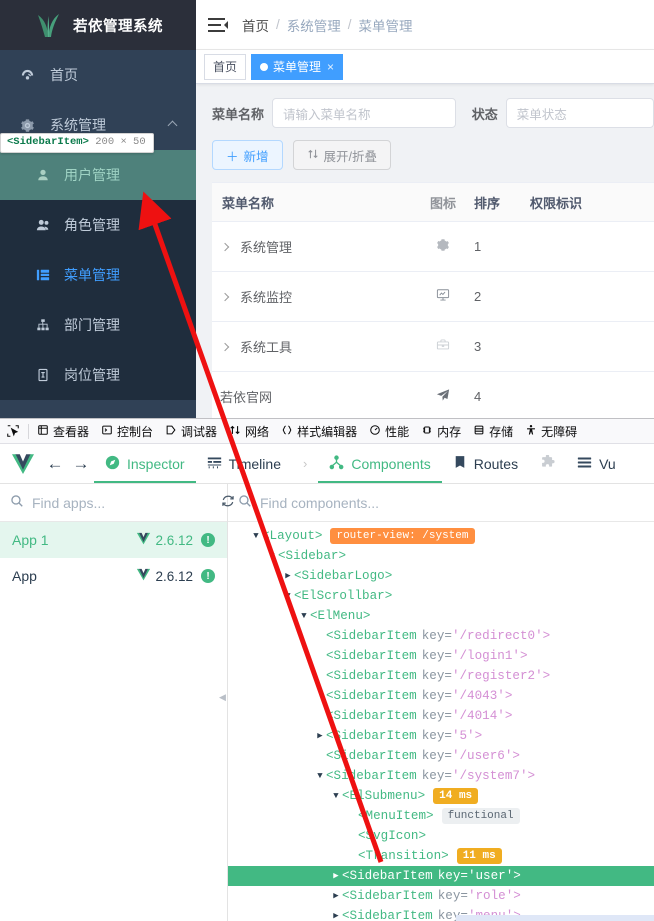  I want to click on vue-tab-timeline: Timeline, so click(244, 463).